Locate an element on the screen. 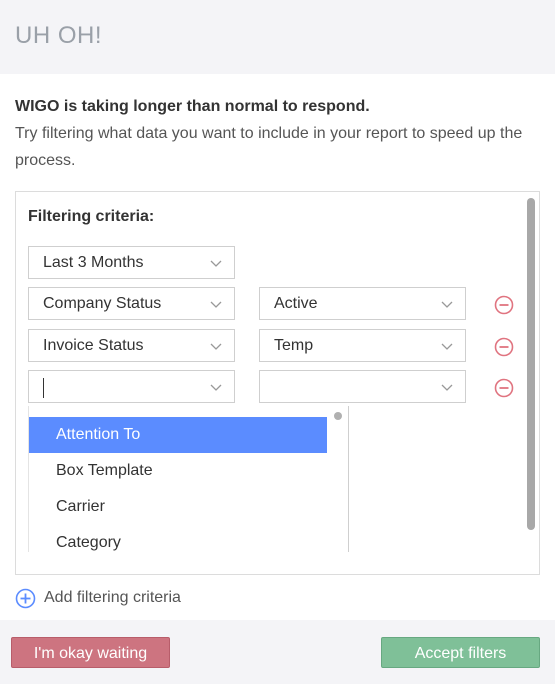 Image resolution: width=555 pixels, height=684 pixels. filter-field-select: Company Status is located at coordinates (131, 303).